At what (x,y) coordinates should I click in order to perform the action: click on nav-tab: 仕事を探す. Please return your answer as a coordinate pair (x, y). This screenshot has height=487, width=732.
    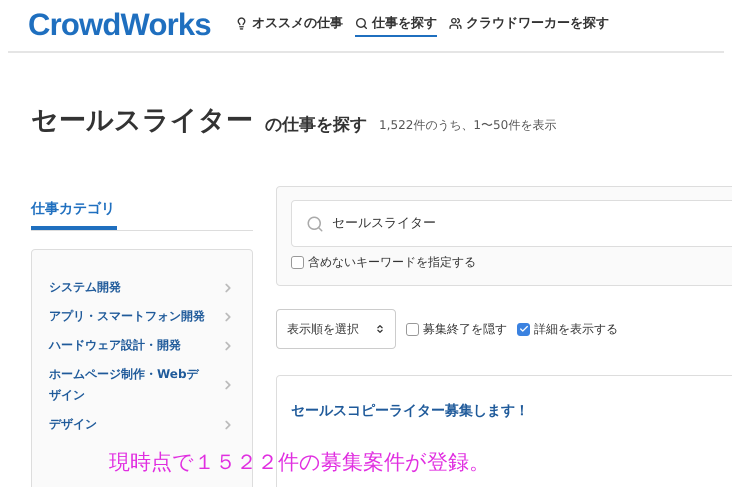
    Looking at the image, I should click on (395, 26).